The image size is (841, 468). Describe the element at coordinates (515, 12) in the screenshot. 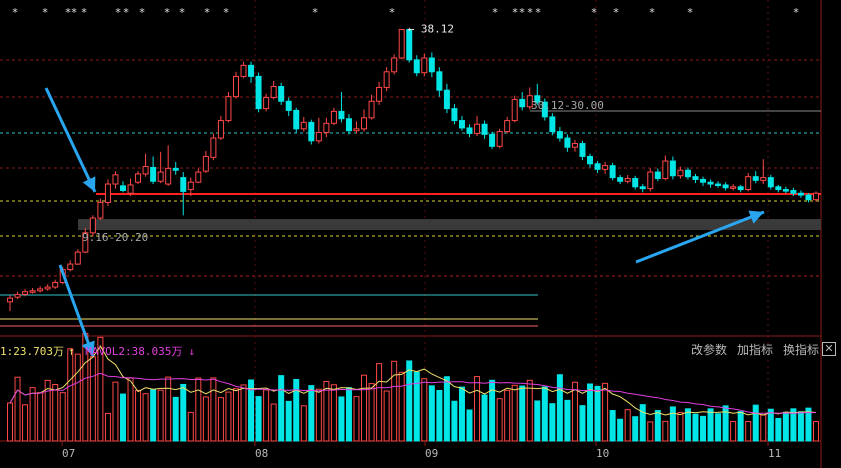

I see `star-marker-15: *` at that location.